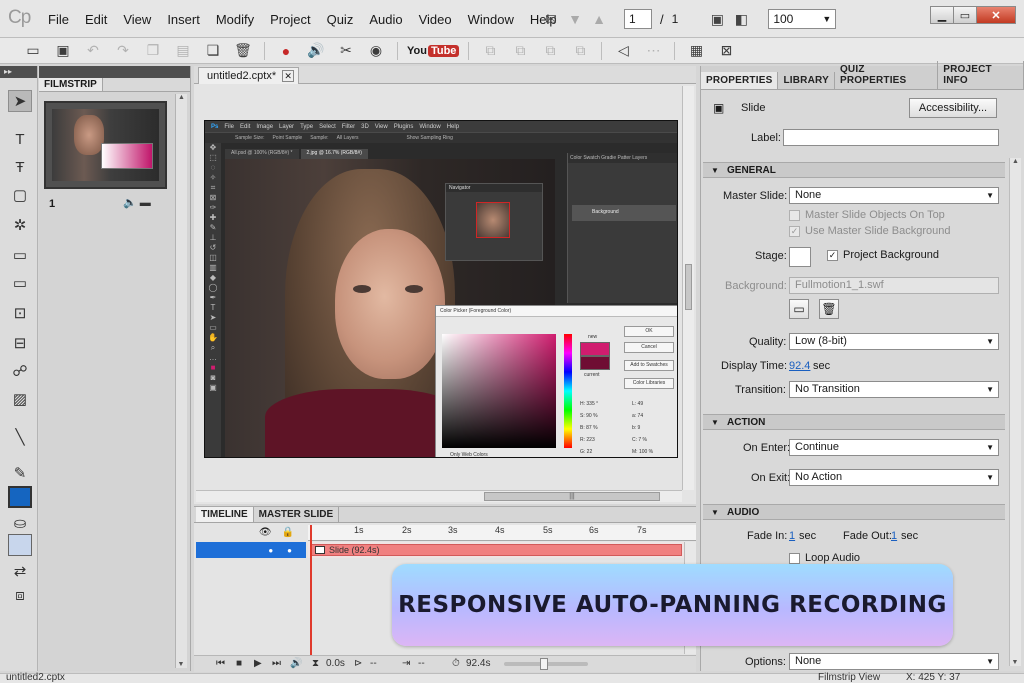 The height and width of the screenshot is (683, 1024). Describe the element at coordinates (20, 225) in the screenshot. I see `click-box-icon: ✲` at that location.